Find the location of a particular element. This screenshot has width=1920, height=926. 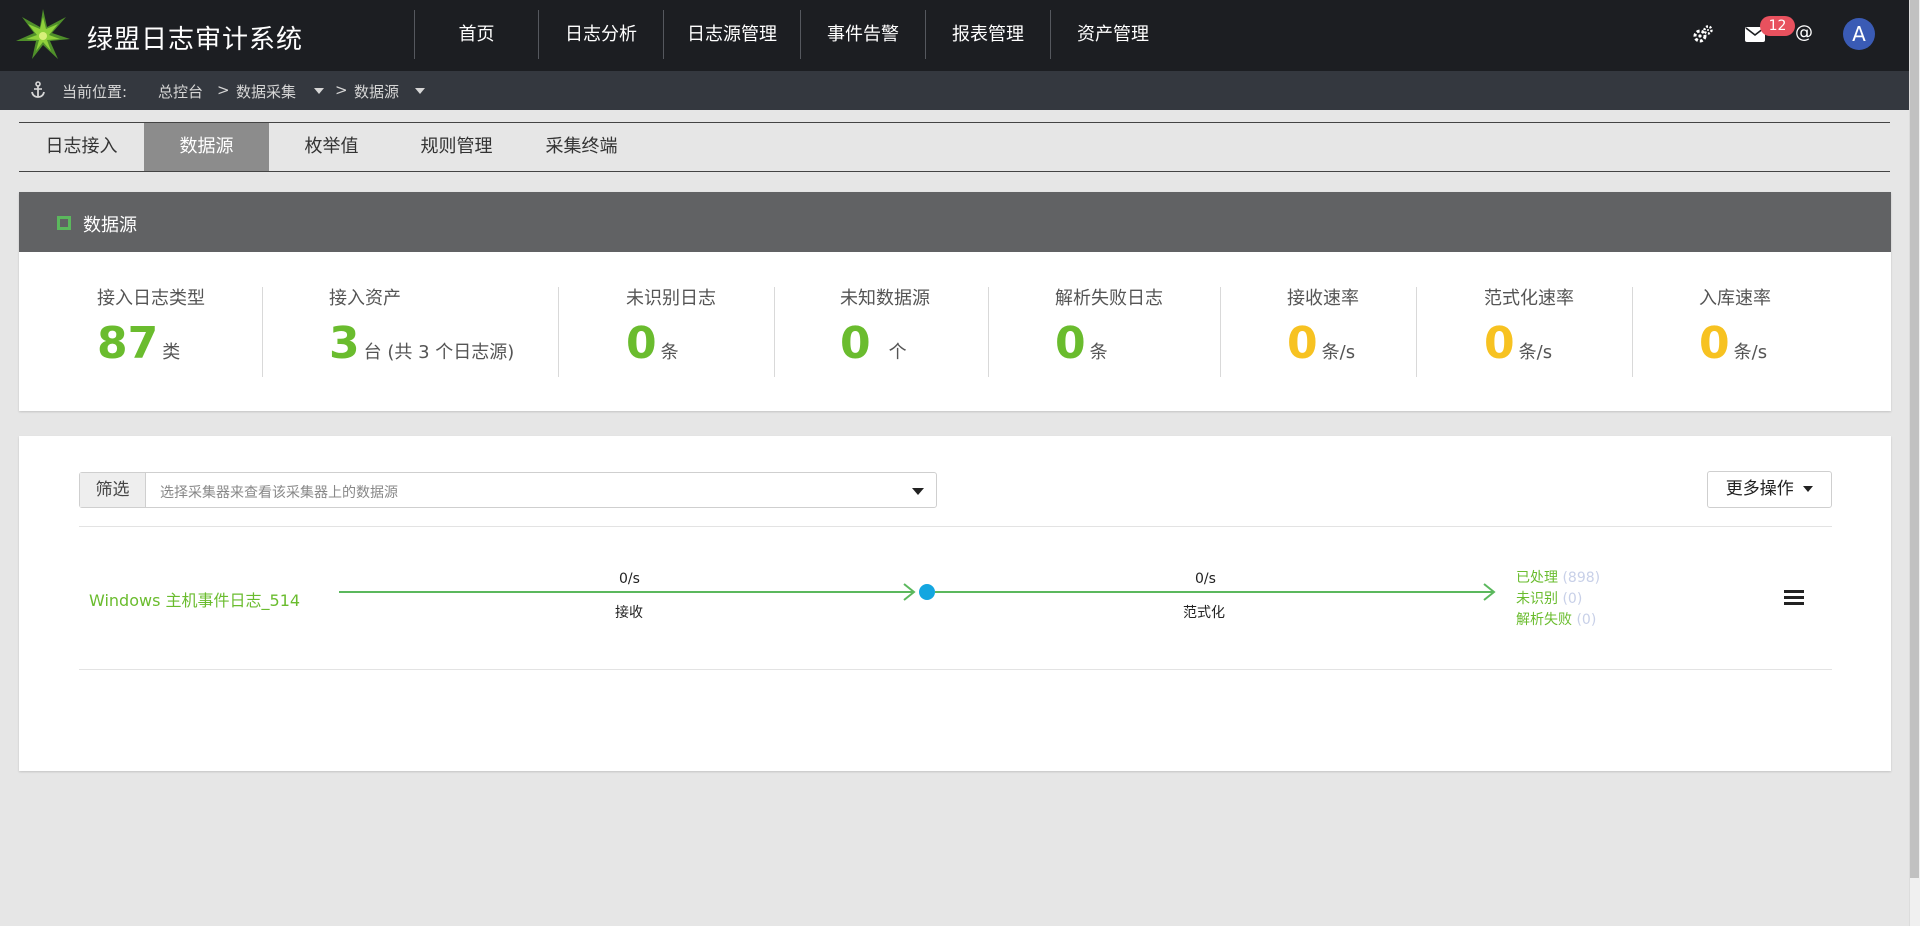

stat-value: 87 is located at coordinates (128, 343).